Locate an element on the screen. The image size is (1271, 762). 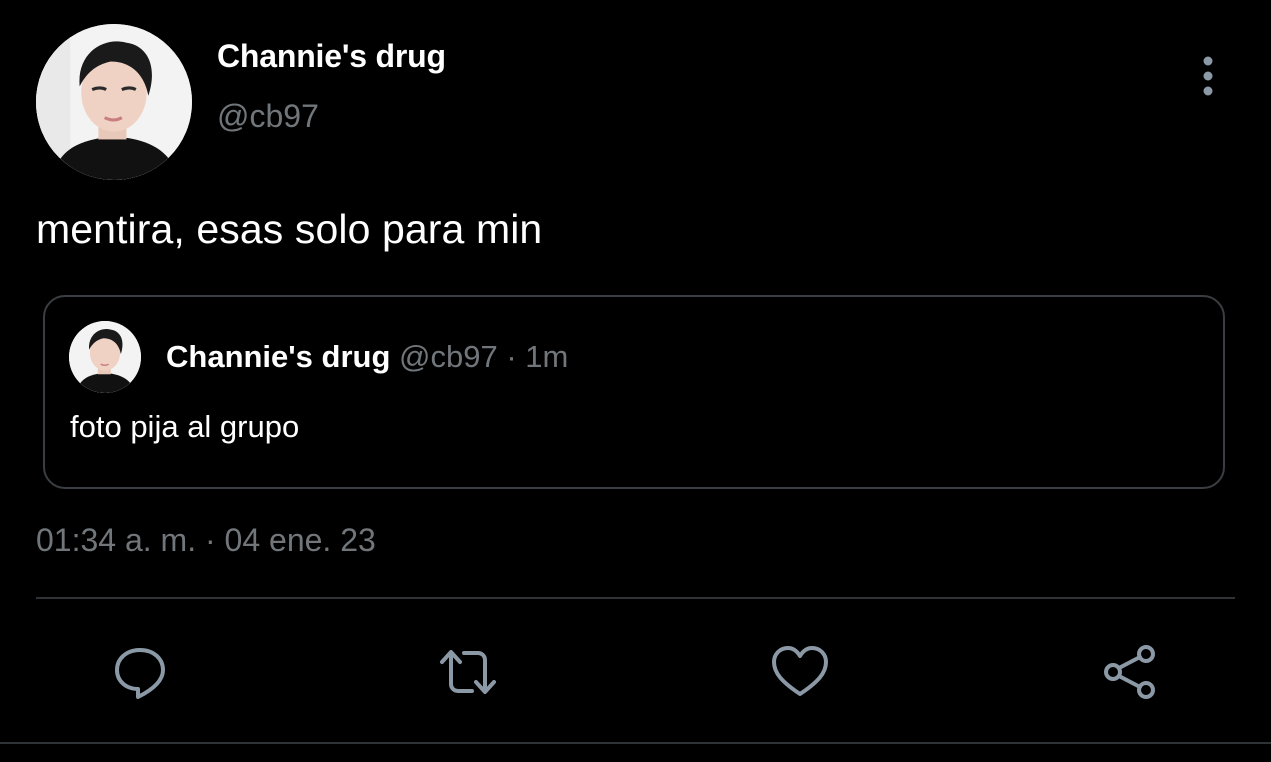
like-button is located at coordinates (800, 672).